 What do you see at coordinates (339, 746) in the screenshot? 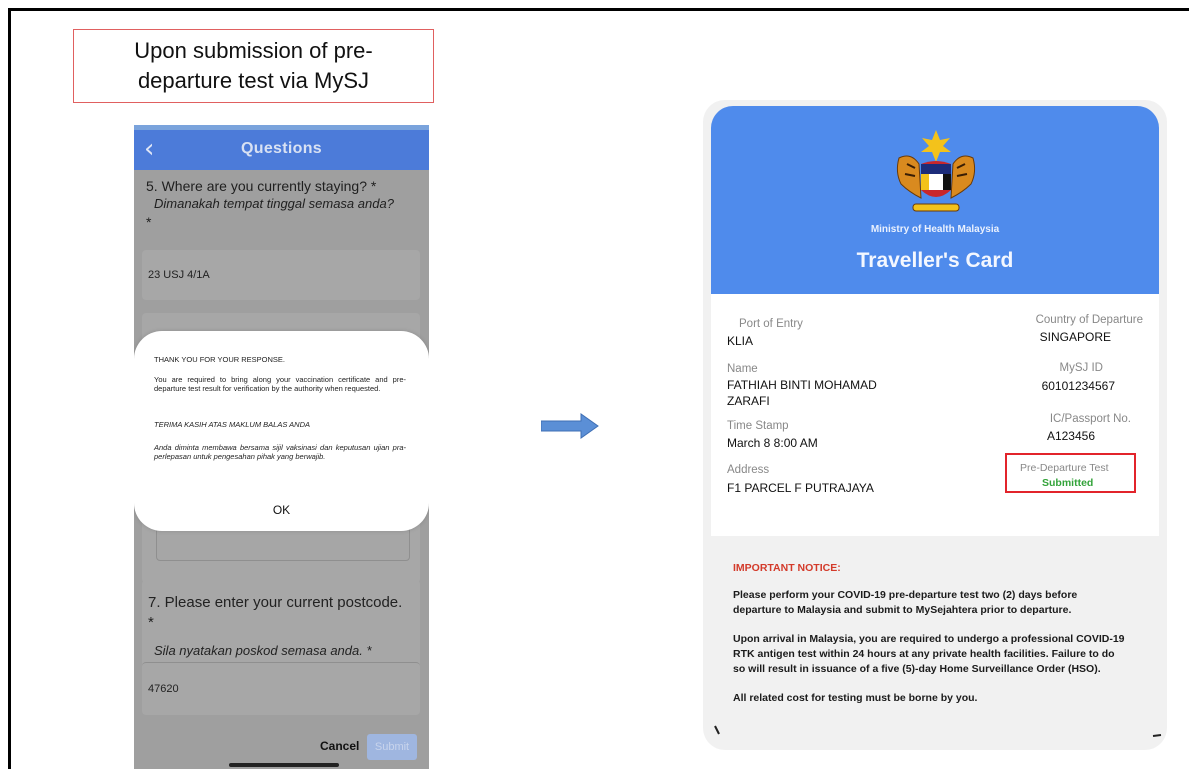
I see `cancel-button: Cancel` at bounding box center [339, 746].